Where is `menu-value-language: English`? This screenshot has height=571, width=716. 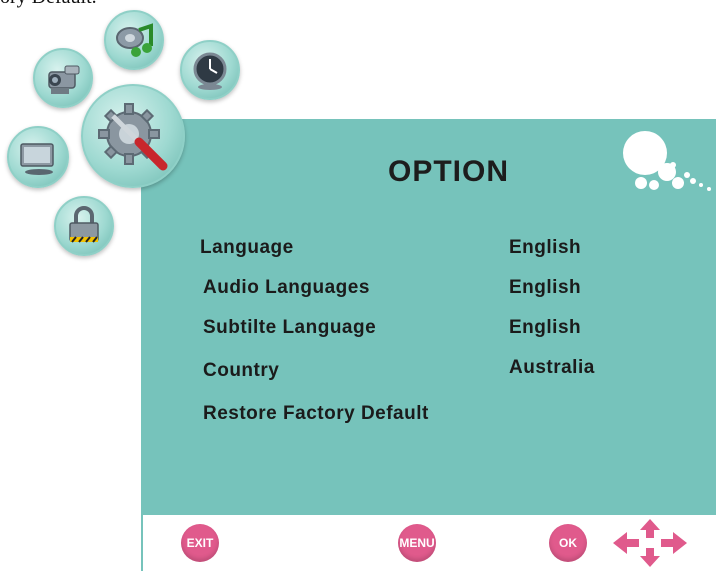 menu-value-language: English is located at coordinates (545, 248).